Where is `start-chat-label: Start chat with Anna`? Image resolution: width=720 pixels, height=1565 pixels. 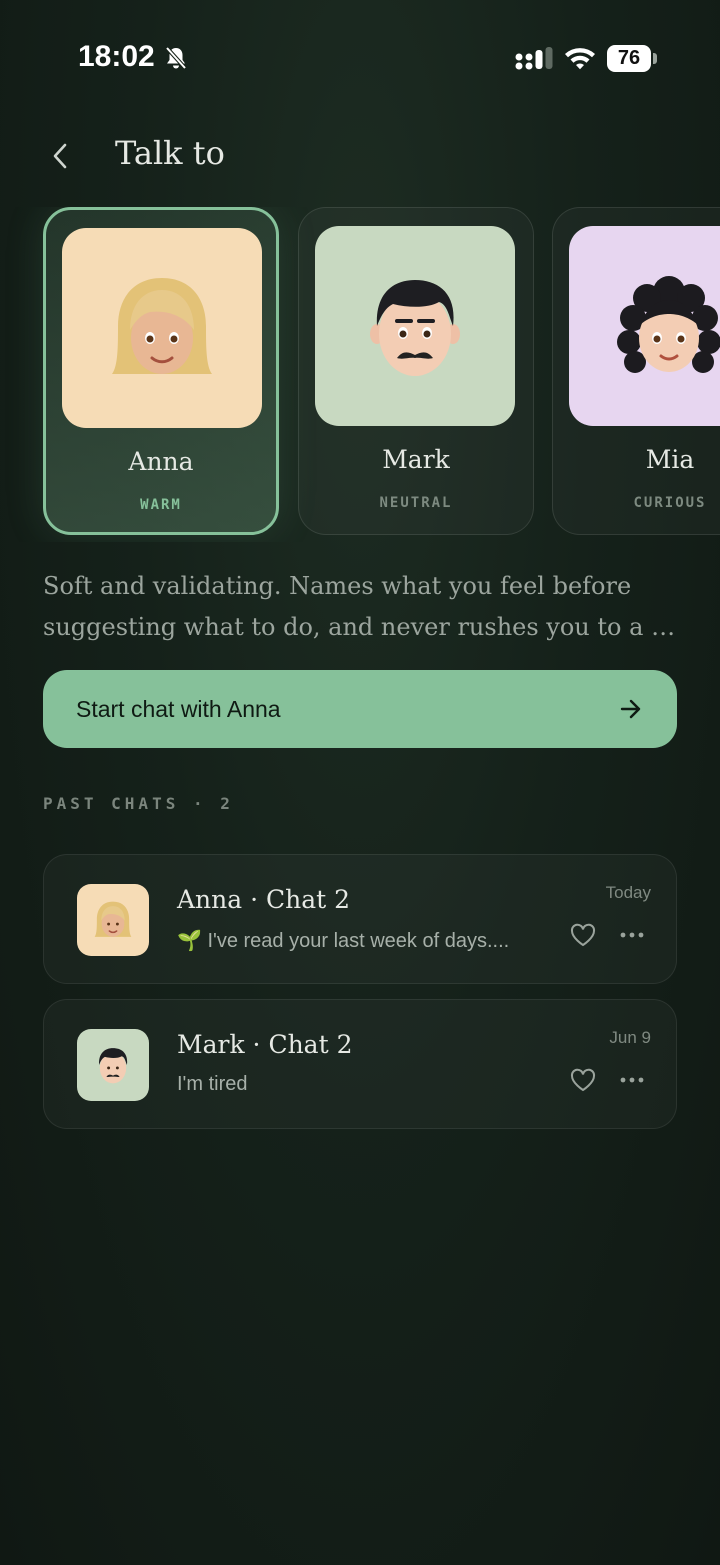 start-chat-label: Start chat with Anna is located at coordinates (178, 709).